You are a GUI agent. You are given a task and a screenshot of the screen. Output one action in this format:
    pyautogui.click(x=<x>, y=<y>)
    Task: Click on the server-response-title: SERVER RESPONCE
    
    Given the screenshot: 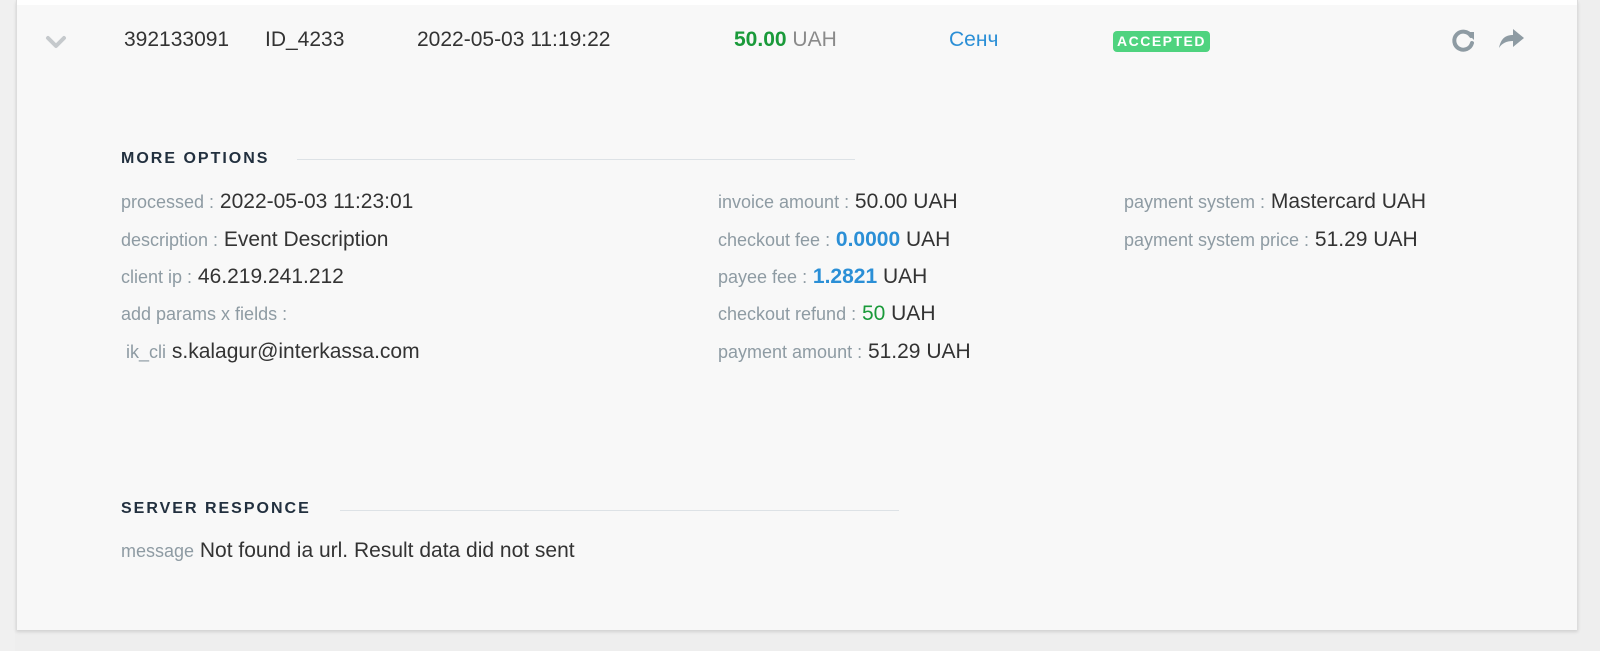 What is the action you would take?
    pyautogui.click(x=216, y=508)
    